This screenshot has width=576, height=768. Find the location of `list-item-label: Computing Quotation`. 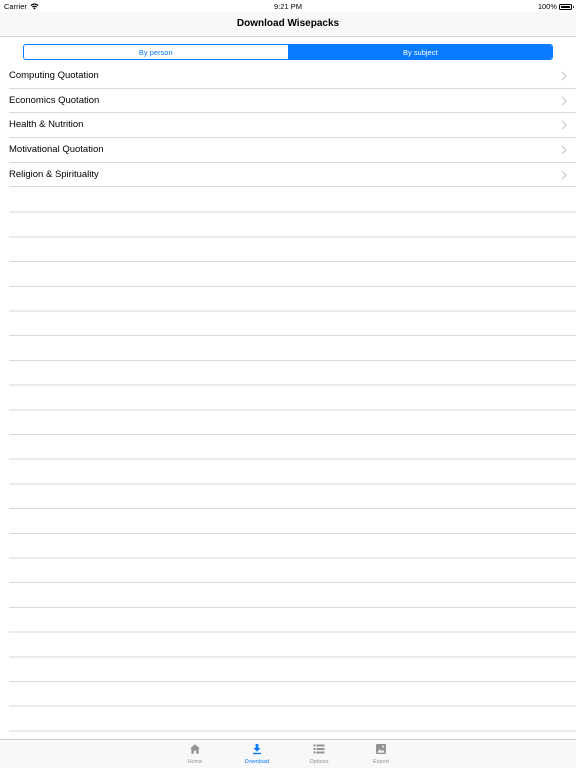

list-item-label: Computing Quotation is located at coordinates (54, 75).